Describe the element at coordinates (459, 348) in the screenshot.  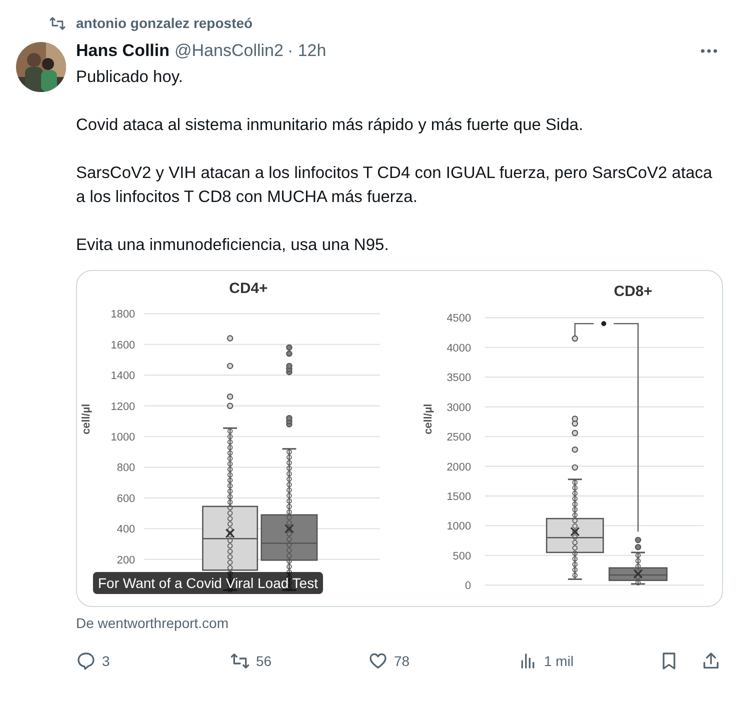
I see `axis-tick-label: 4000` at that location.